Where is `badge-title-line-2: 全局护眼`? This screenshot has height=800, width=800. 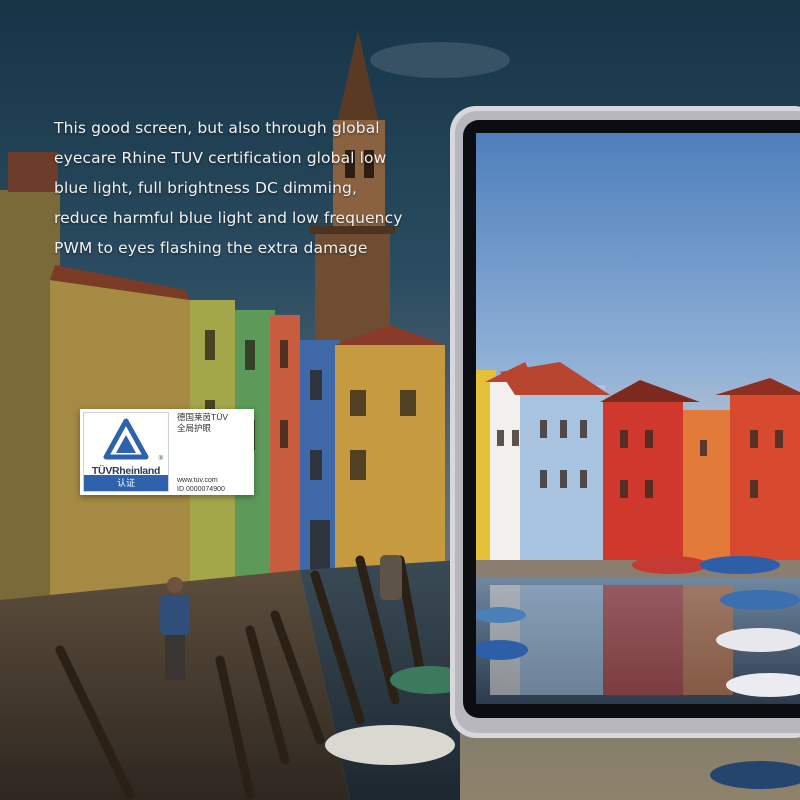 badge-title-line-2: 全局护眼 is located at coordinates (194, 428).